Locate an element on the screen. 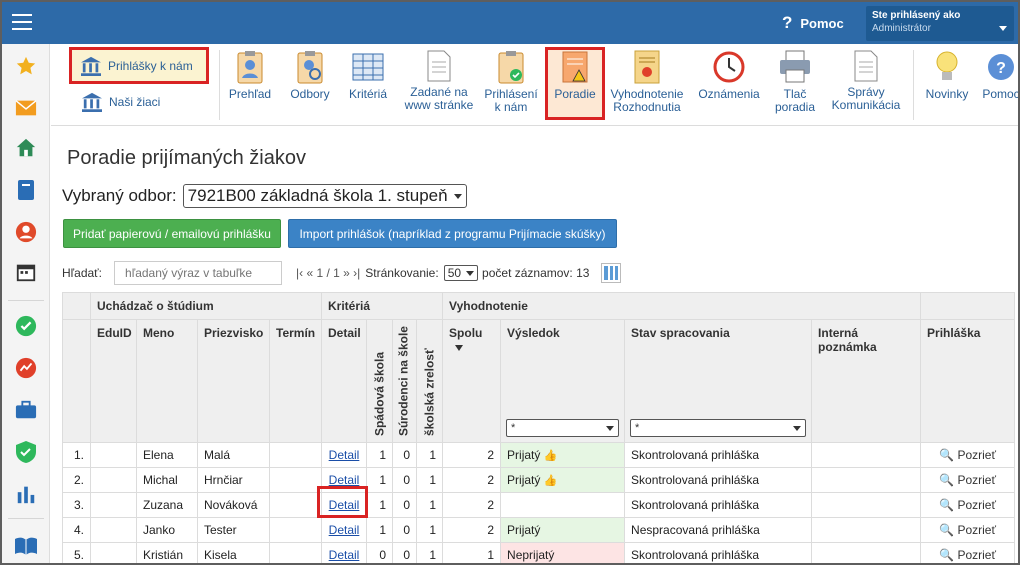 The image size is (1020, 565). pager: |‹ « 1 / 1 » ›| is located at coordinates (328, 273).